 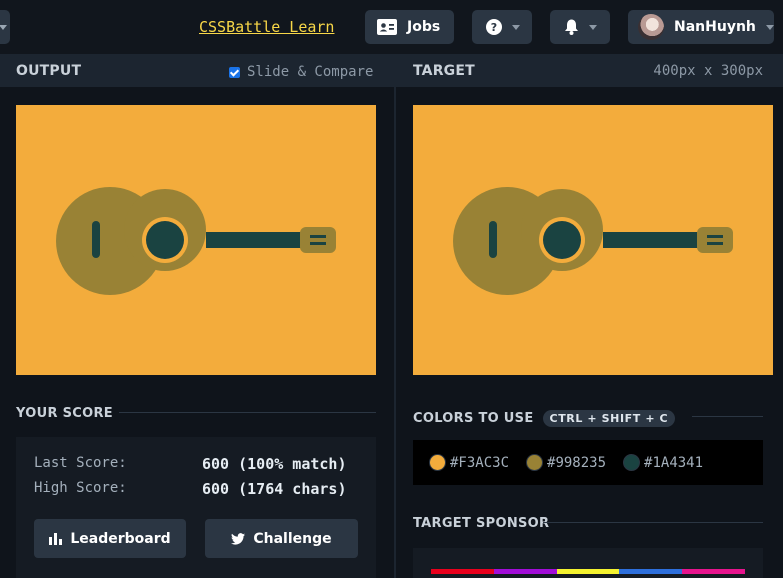 I want to click on high-score-label: High Score:, so click(x=80, y=488).